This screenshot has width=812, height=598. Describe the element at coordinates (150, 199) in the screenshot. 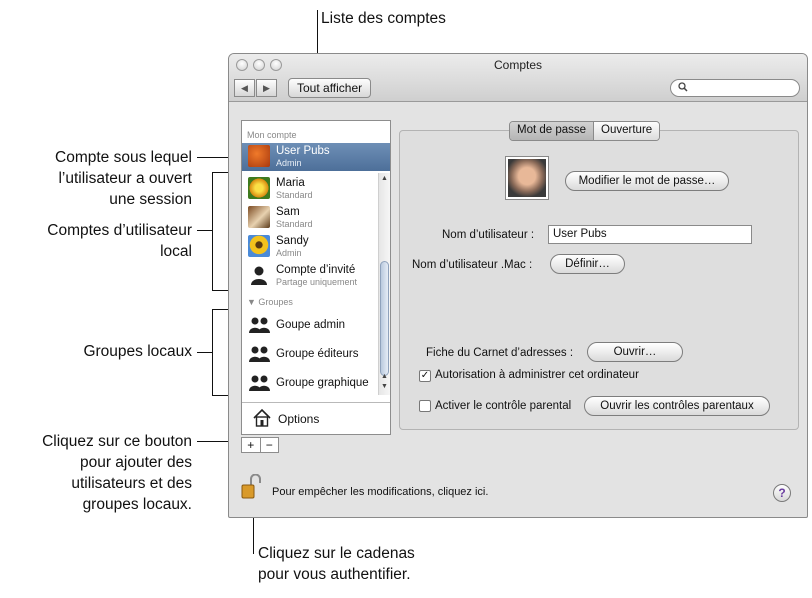

I see `callout-text: une session` at that location.